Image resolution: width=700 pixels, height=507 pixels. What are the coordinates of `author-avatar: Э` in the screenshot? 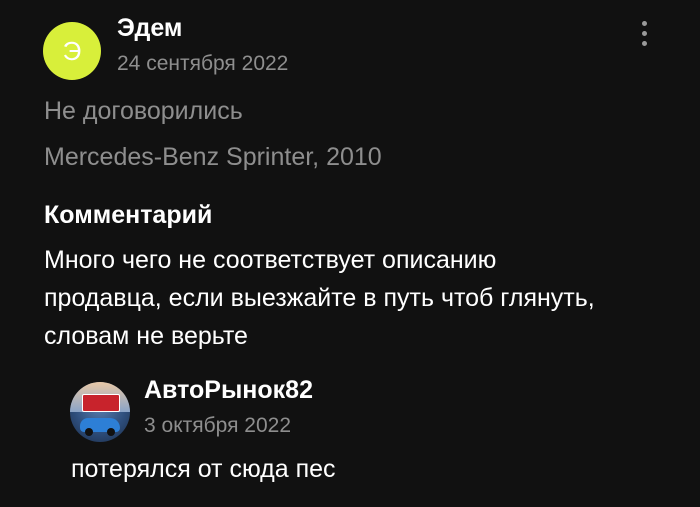 It's located at (72, 51).